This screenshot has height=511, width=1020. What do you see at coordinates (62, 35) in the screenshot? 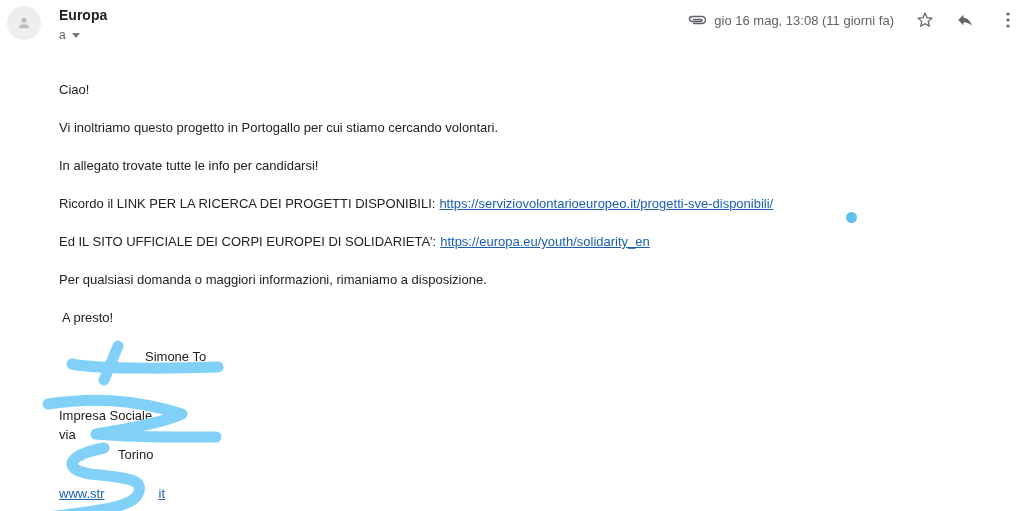
I see `recipient-label: a` at bounding box center [62, 35].